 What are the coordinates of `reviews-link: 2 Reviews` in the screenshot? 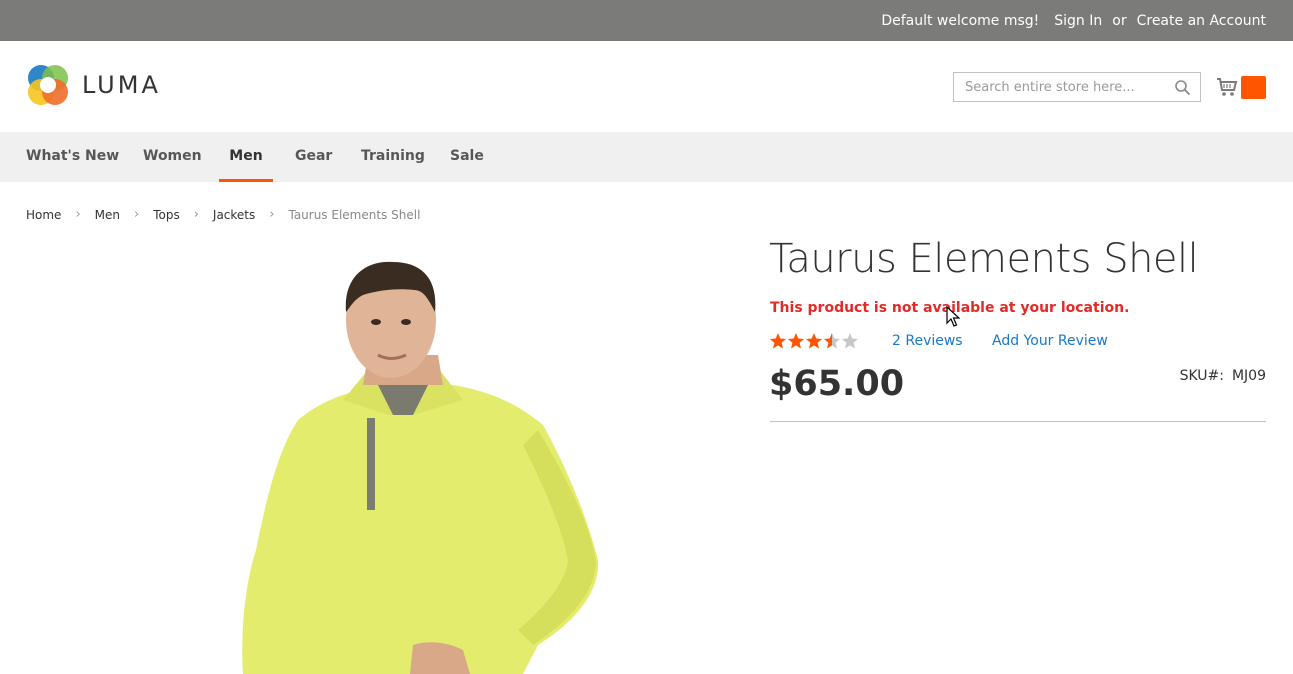 It's located at (927, 341).